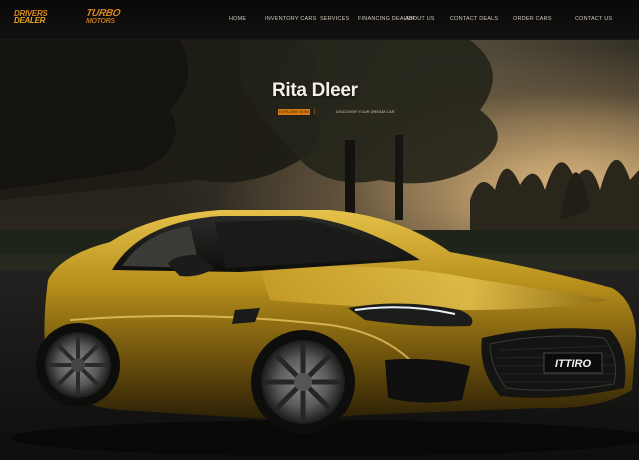  Describe the element at coordinates (294, 112) in the screenshot. I see `explore-badge: EXPLORE NOW` at that location.